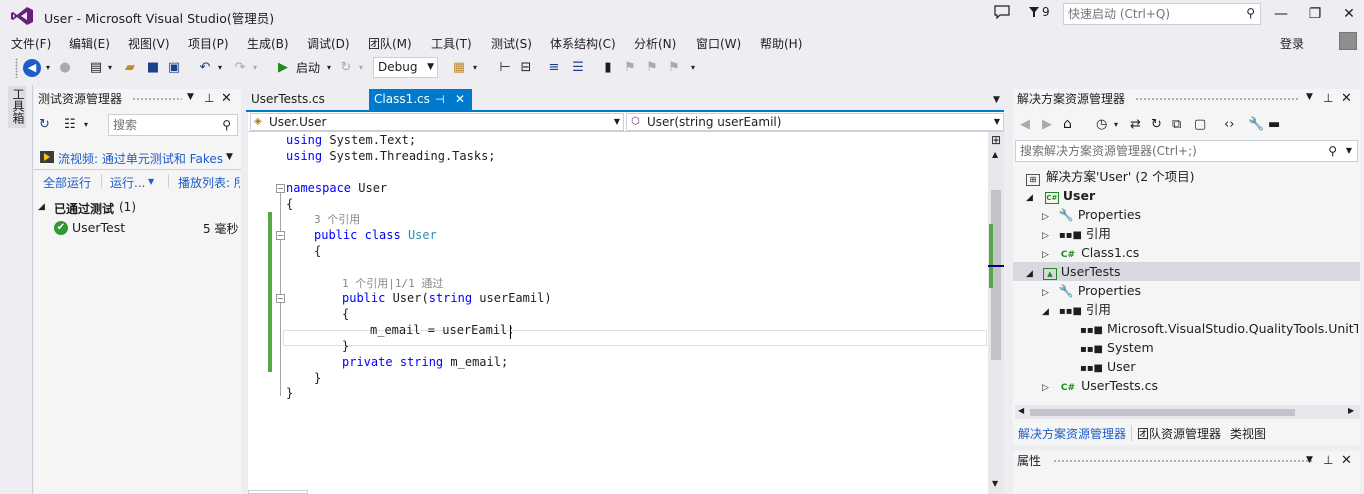  Describe the element at coordinates (41, 207) in the screenshot. I see `collapse-arrow-icon: ◢` at that location.